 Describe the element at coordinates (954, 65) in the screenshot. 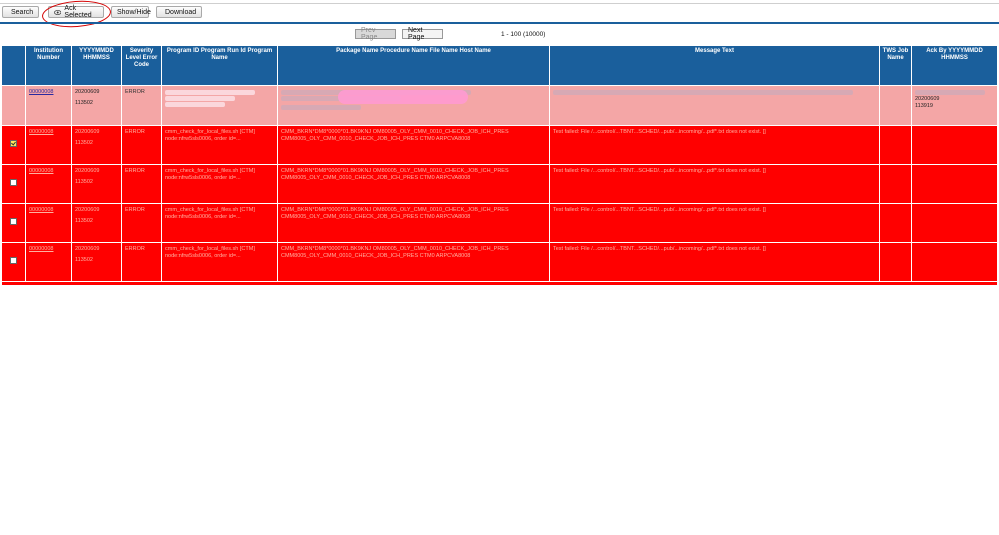

I see `col-header-ack: Ack By YYYYMMDD HHMMSS` at that location.